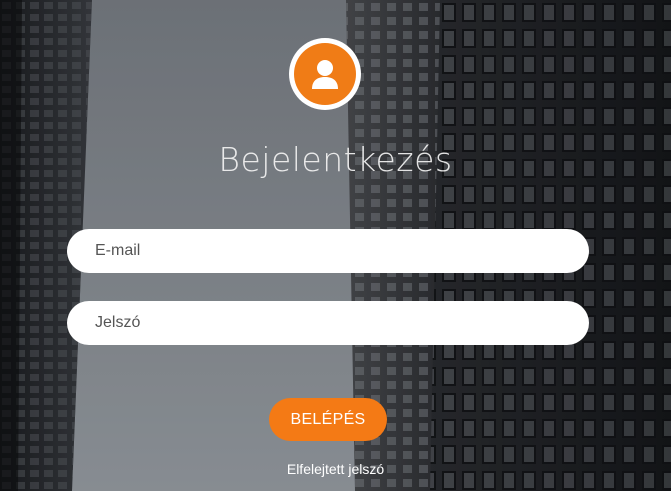 This screenshot has height=491, width=671. I want to click on forgot-password-link: Elfelejtett jelszó, so click(335, 469).